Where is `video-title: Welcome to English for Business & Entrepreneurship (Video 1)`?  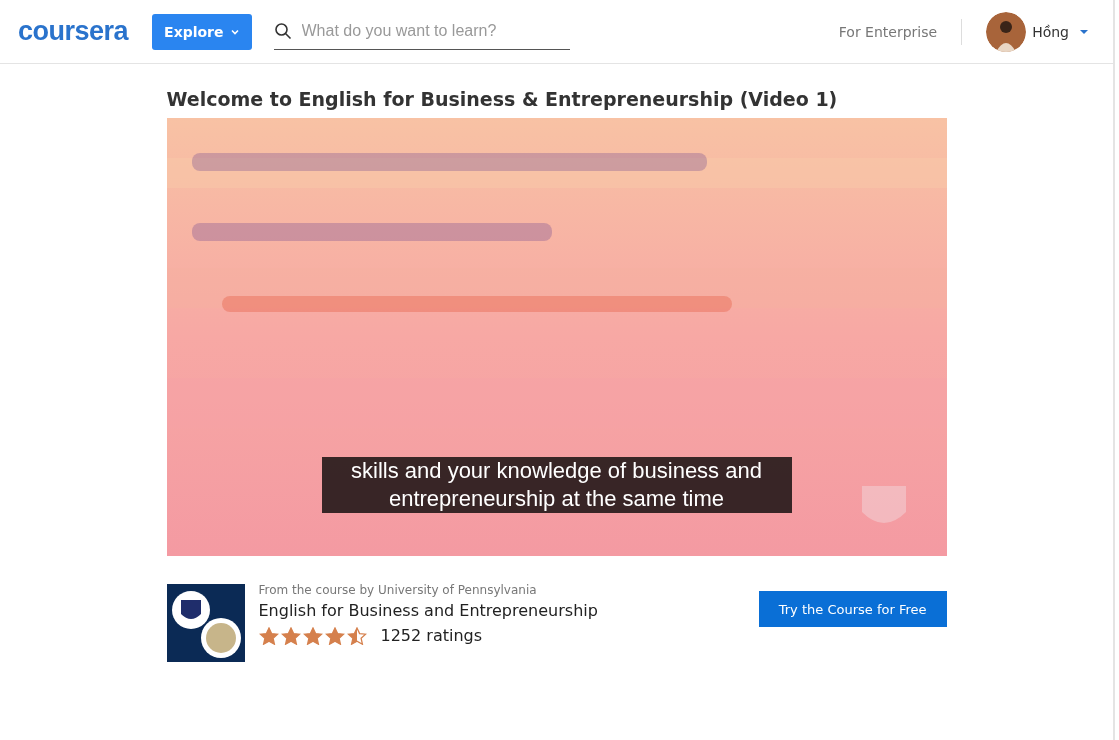 video-title: Welcome to English for Business & Entrepreneurship (Video 1) is located at coordinates (502, 99).